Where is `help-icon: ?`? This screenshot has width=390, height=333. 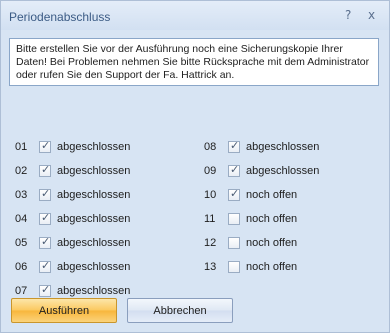 help-icon: ? is located at coordinates (348, 15).